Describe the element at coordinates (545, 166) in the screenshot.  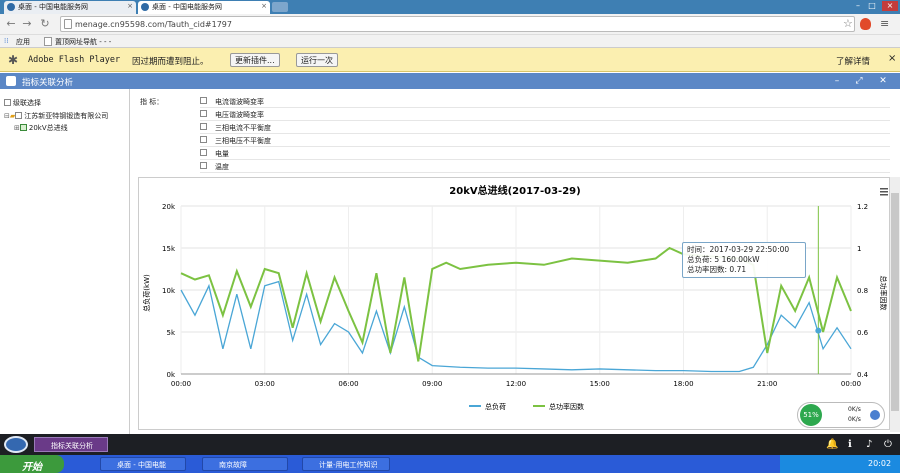
I see `indicator-row: 温度` at that location.